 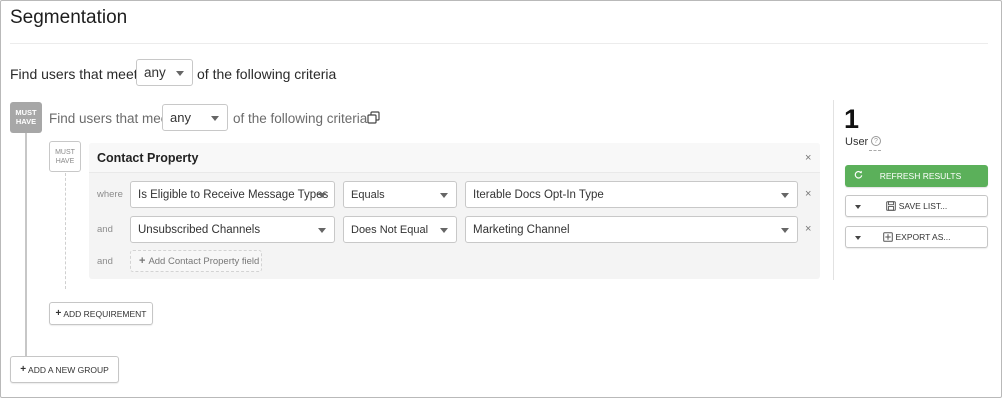 What do you see at coordinates (808, 158) in the screenshot?
I see `remove-requirement-icon: ×` at bounding box center [808, 158].